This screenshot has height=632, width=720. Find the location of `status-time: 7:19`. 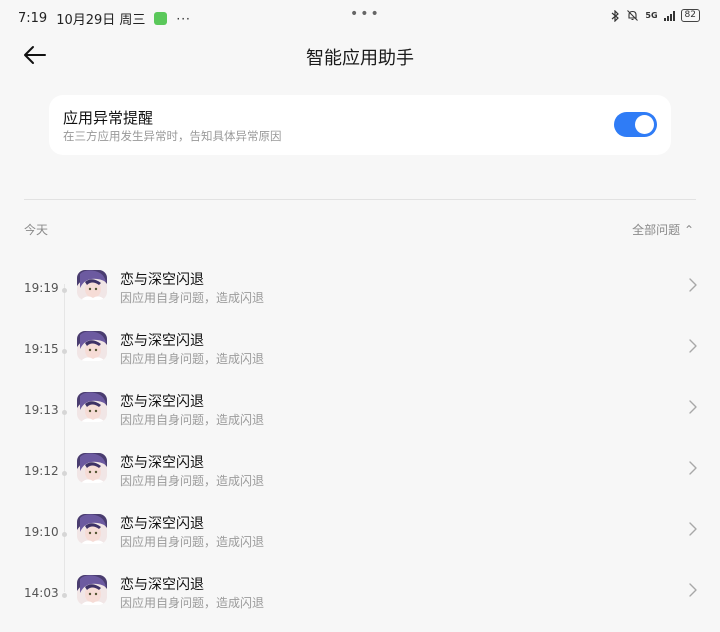

status-time: 7:19 is located at coordinates (33, 18).